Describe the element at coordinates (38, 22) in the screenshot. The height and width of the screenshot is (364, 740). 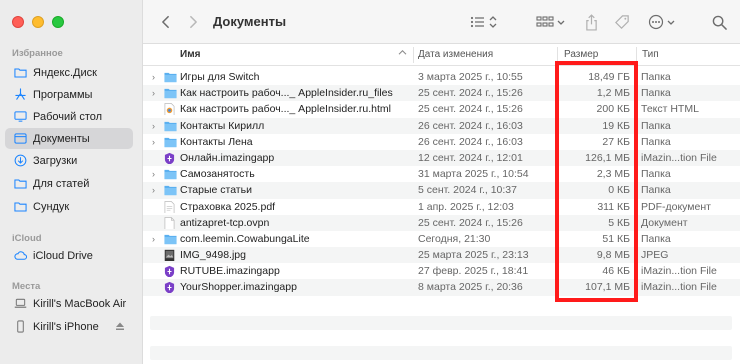
I see `minimize-window-button` at that location.